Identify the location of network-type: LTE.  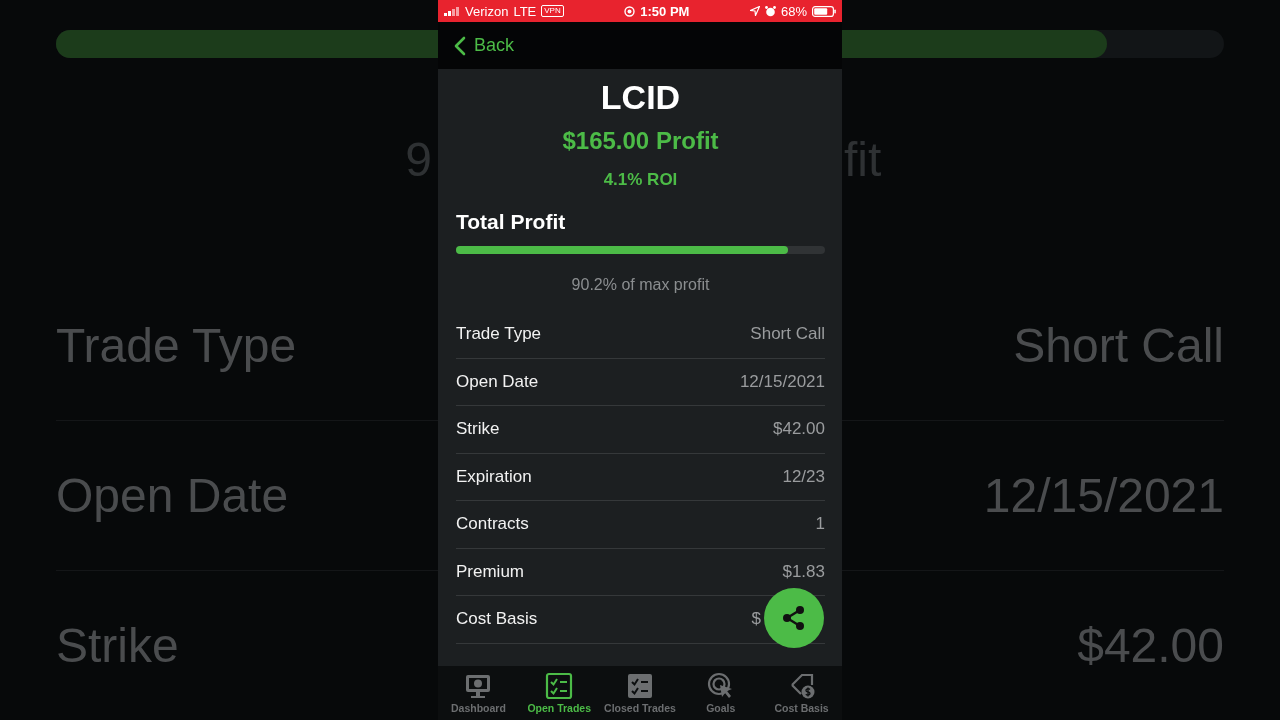
(525, 11).